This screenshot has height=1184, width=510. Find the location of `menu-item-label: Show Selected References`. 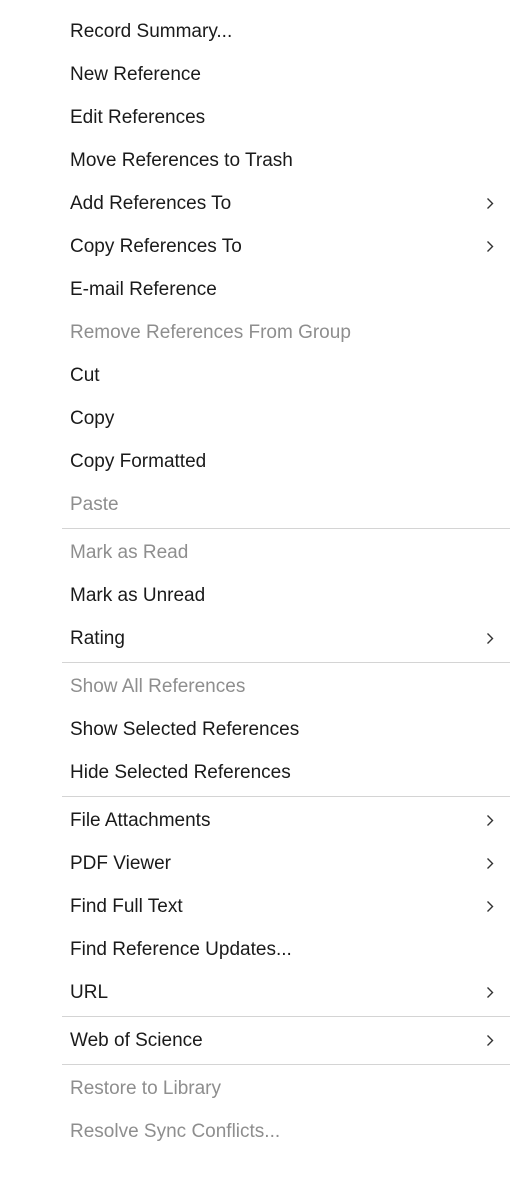

menu-item-label: Show Selected References is located at coordinates (185, 729).